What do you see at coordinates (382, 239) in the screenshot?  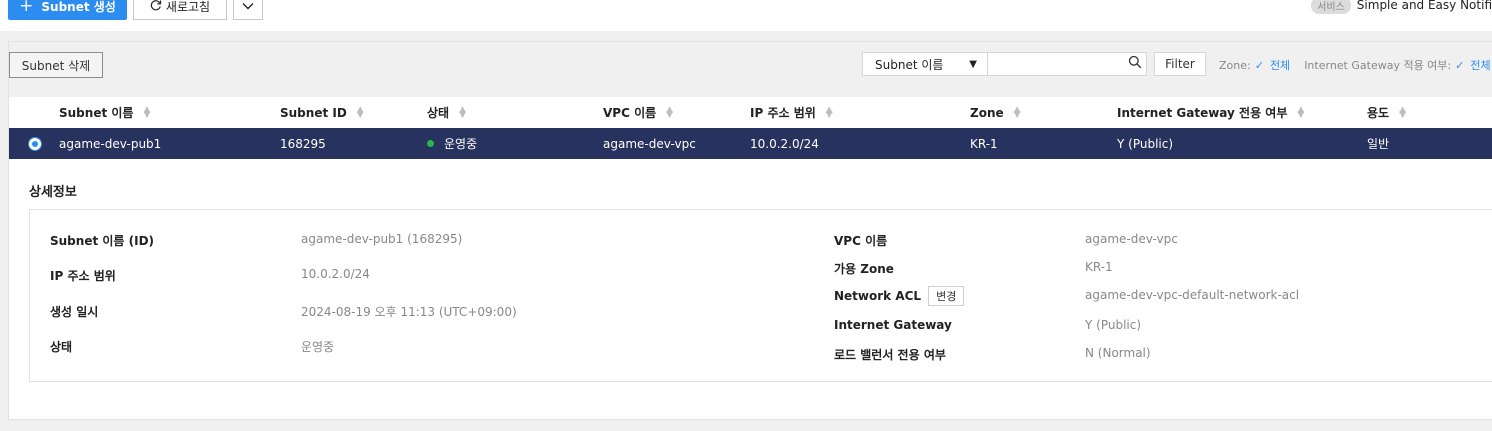 I see `detail-value-subnet-name: agame-dev-pub1 (168295)` at bounding box center [382, 239].